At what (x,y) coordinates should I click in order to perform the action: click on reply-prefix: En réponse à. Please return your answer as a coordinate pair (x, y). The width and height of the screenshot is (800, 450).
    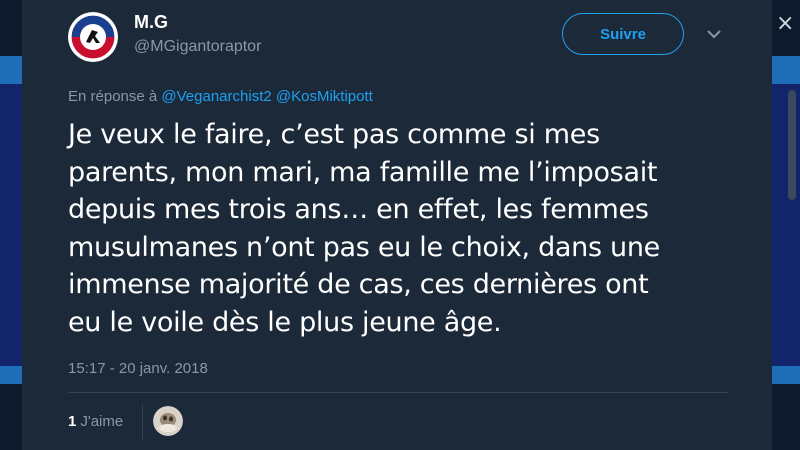
    Looking at the image, I should click on (113, 96).